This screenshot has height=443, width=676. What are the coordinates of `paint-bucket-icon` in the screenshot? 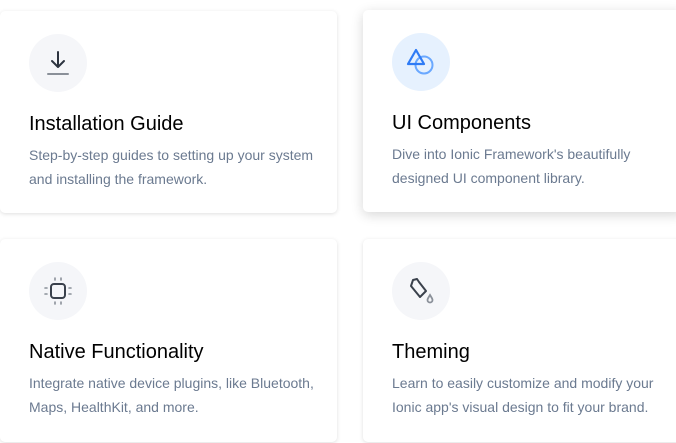 It's located at (421, 291).